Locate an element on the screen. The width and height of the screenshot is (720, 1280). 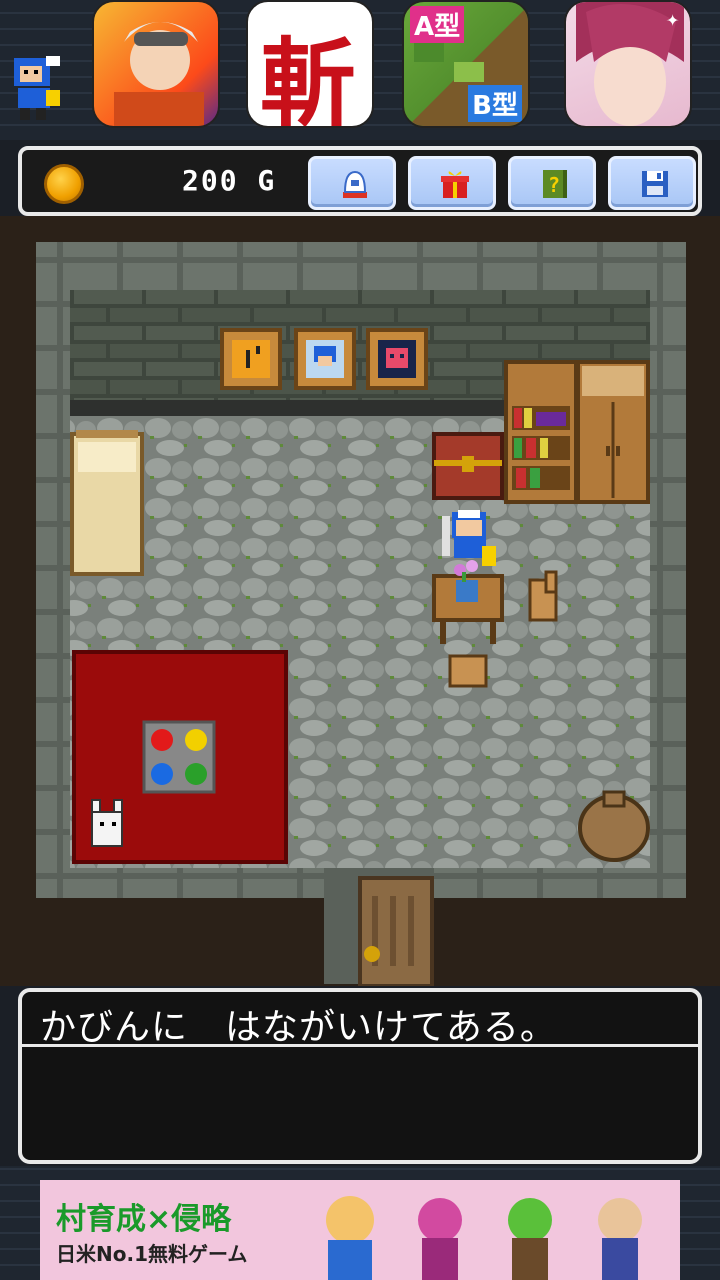
gift-icon is located at coordinates (455, 184).